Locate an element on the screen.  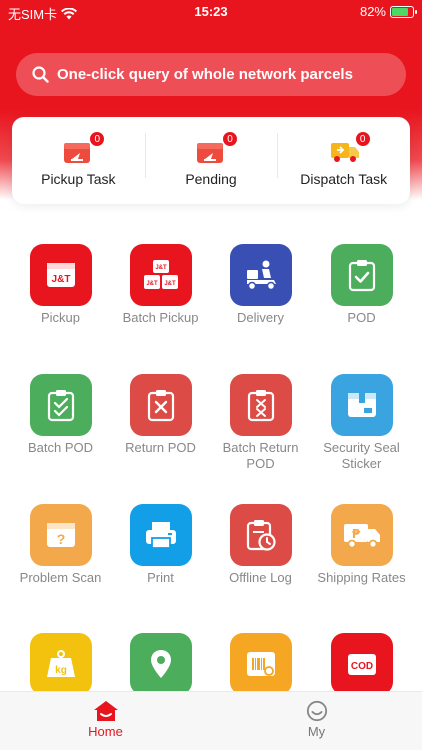
shipping-rates-button: ₱ Shipping Rates is located at coordinates (361, 545).